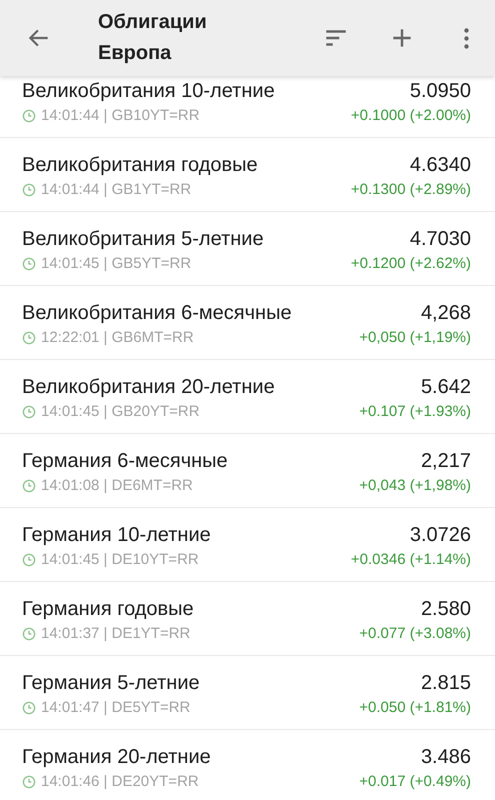 This screenshot has height=800, width=495. I want to click on bond-row: Германия 6-месячные 2,217 14:01:08 | DE6MT=RR +0,043 (+1,98%), so click(247, 471).